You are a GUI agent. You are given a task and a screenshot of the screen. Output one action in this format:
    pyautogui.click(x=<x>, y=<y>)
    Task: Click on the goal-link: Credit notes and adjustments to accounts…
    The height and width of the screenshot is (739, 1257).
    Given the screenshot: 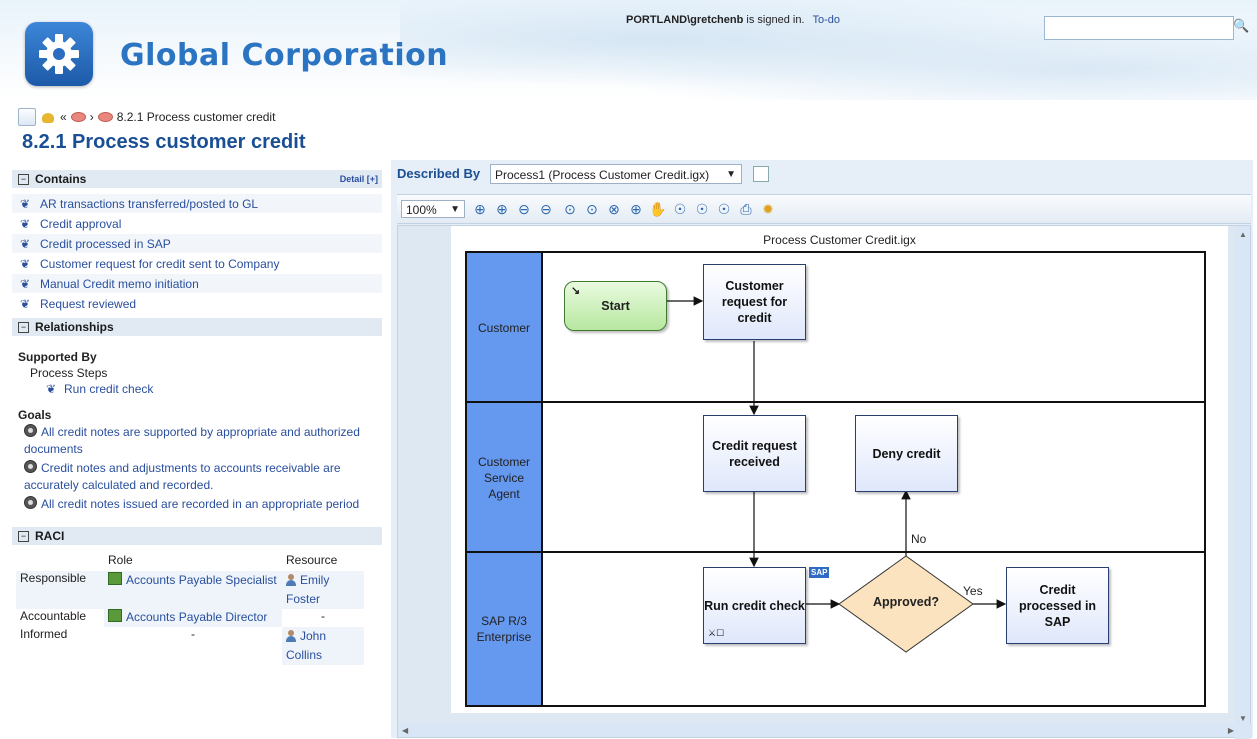 What is the action you would take?
    pyautogui.click(x=182, y=476)
    